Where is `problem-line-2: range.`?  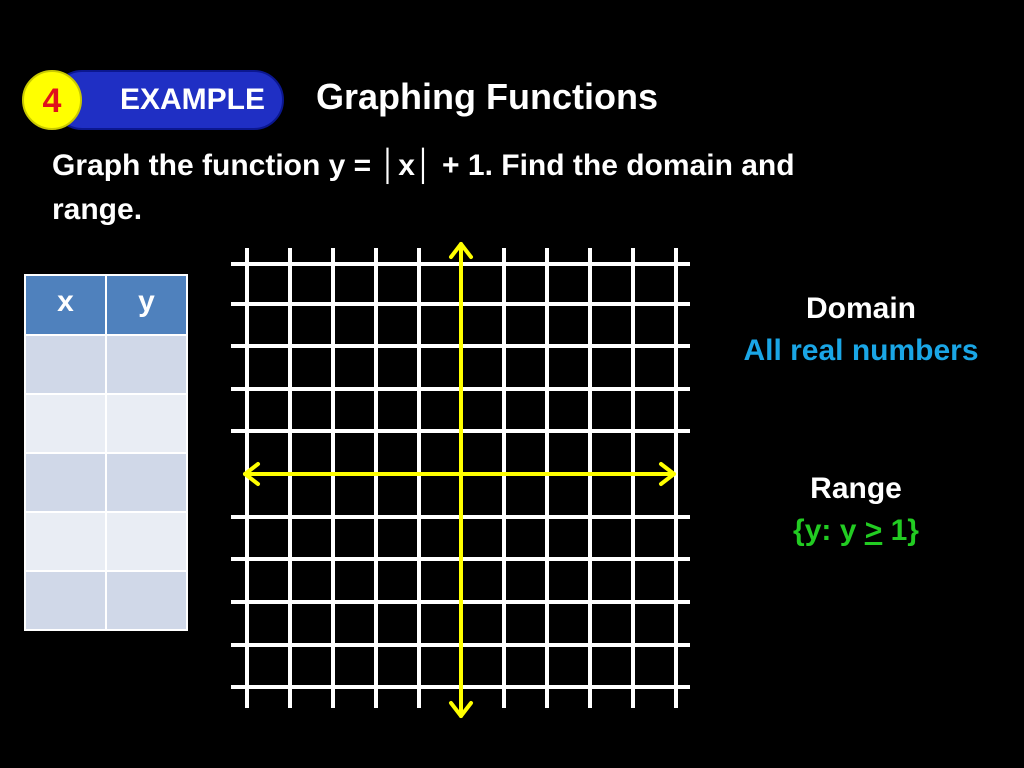 problem-line-2: range. is located at coordinates (97, 209).